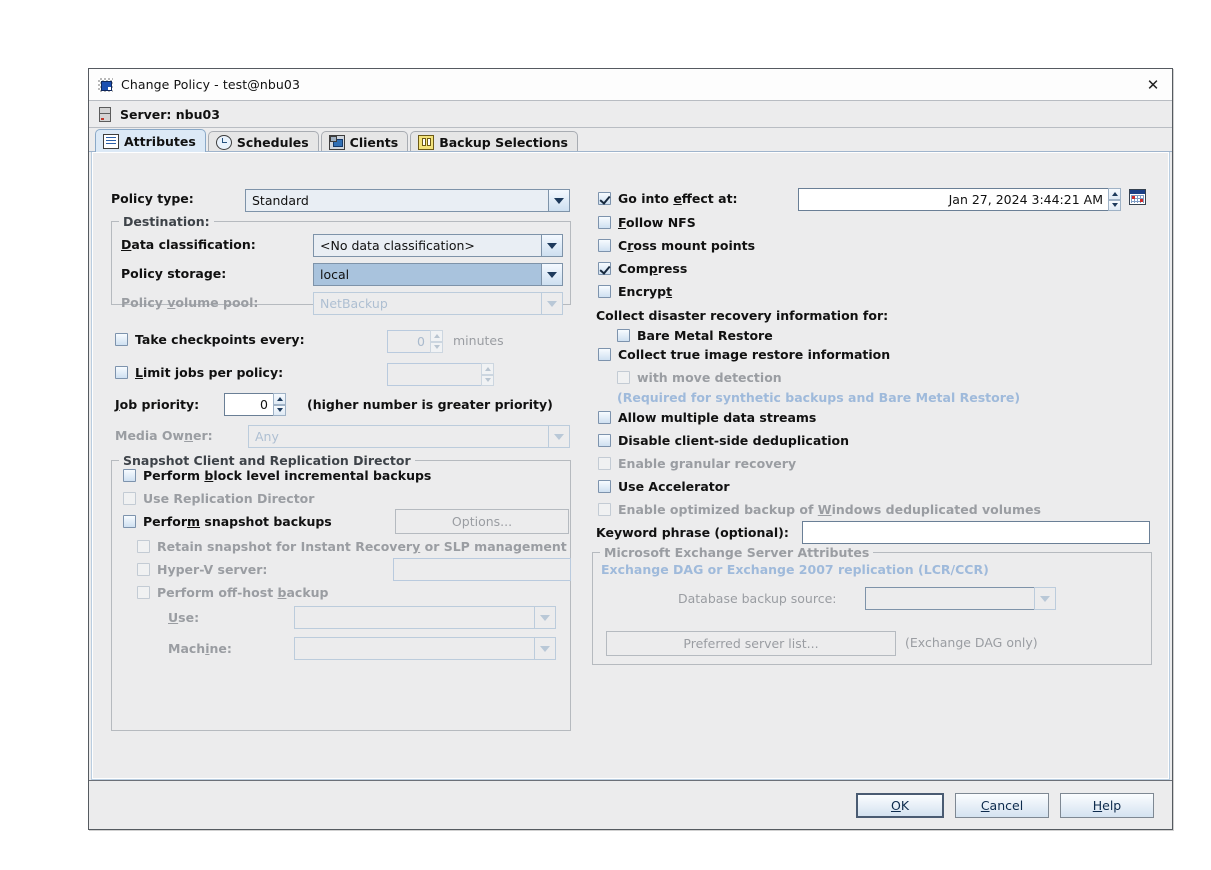 This screenshot has width=1211, height=870. What do you see at coordinates (184, 617) in the screenshot?
I see `use-label: Use:` at bounding box center [184, 617].